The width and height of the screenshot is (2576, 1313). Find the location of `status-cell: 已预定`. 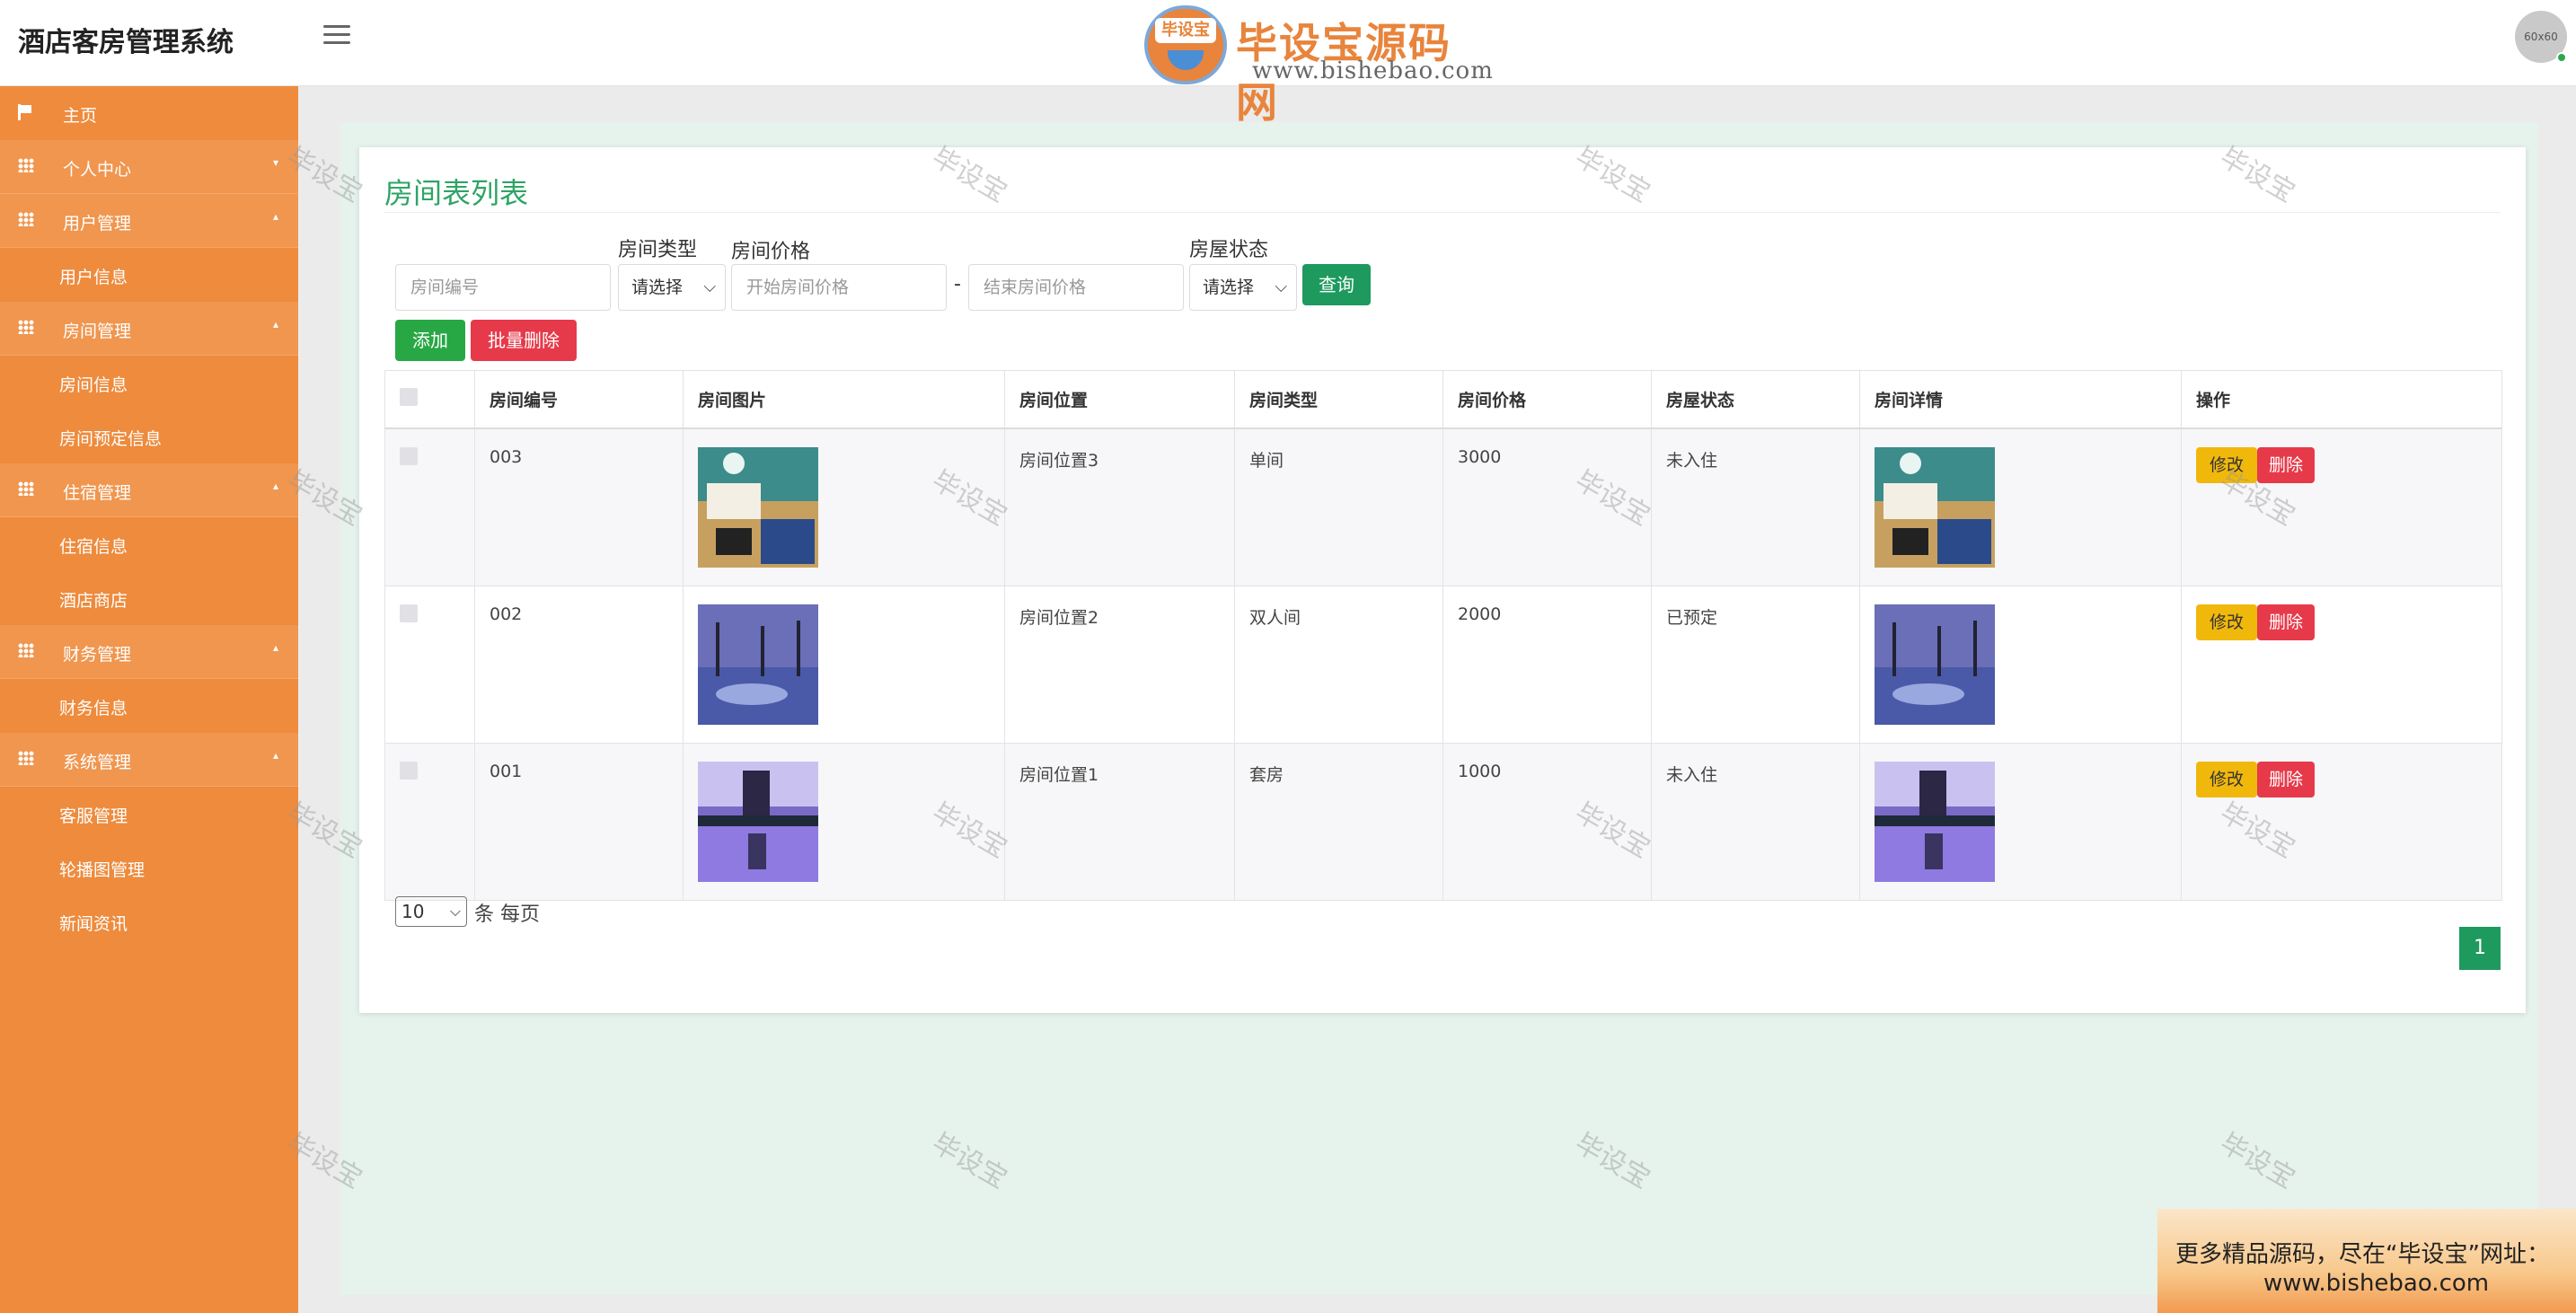

status-cell: 已预定 is located at coordinates (1755, 664).